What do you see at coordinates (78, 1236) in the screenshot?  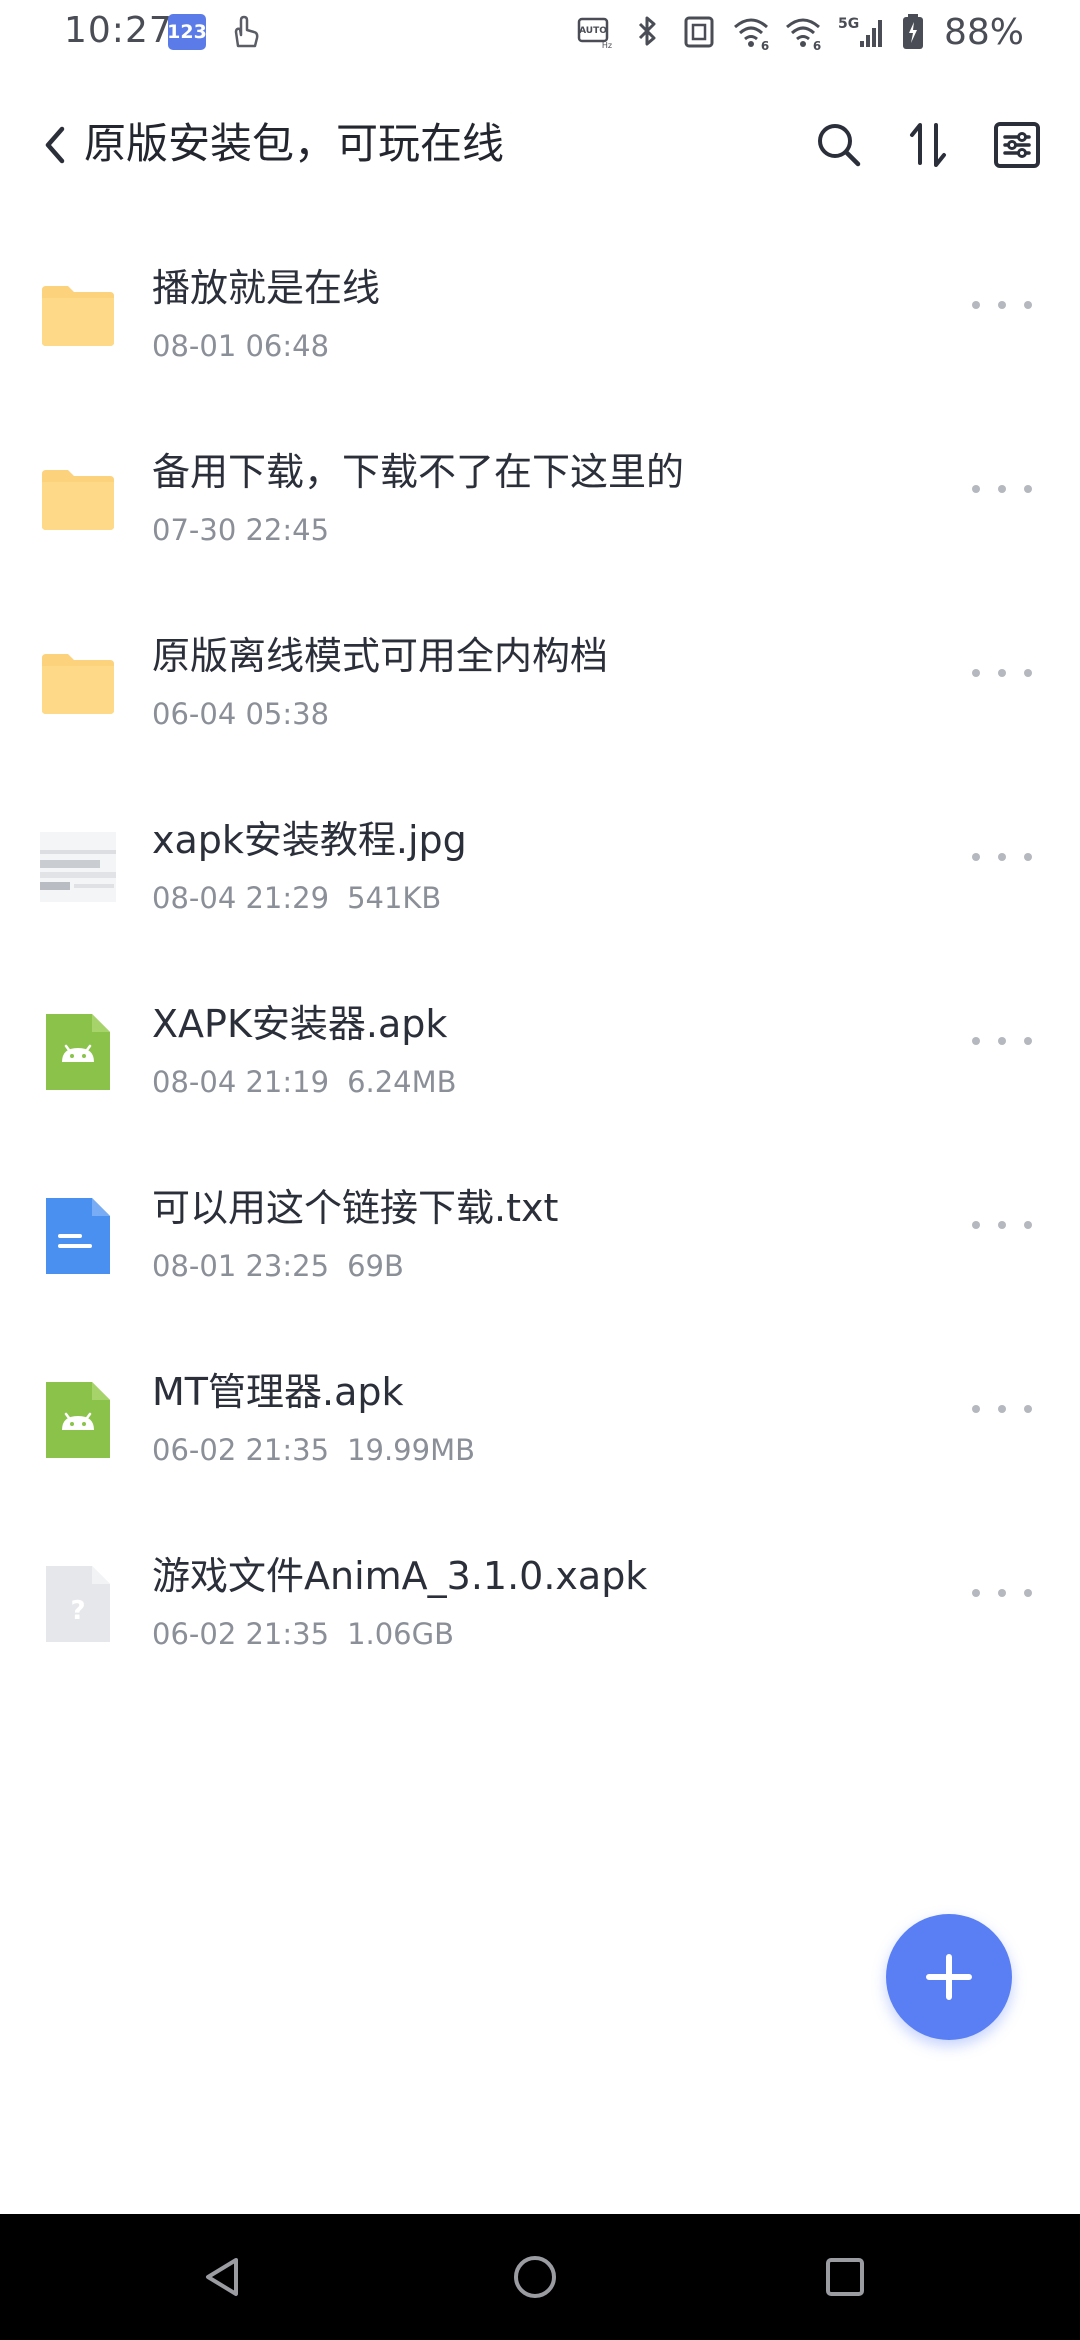 I see `text-file-icon` at bounding box center [78, 1236].